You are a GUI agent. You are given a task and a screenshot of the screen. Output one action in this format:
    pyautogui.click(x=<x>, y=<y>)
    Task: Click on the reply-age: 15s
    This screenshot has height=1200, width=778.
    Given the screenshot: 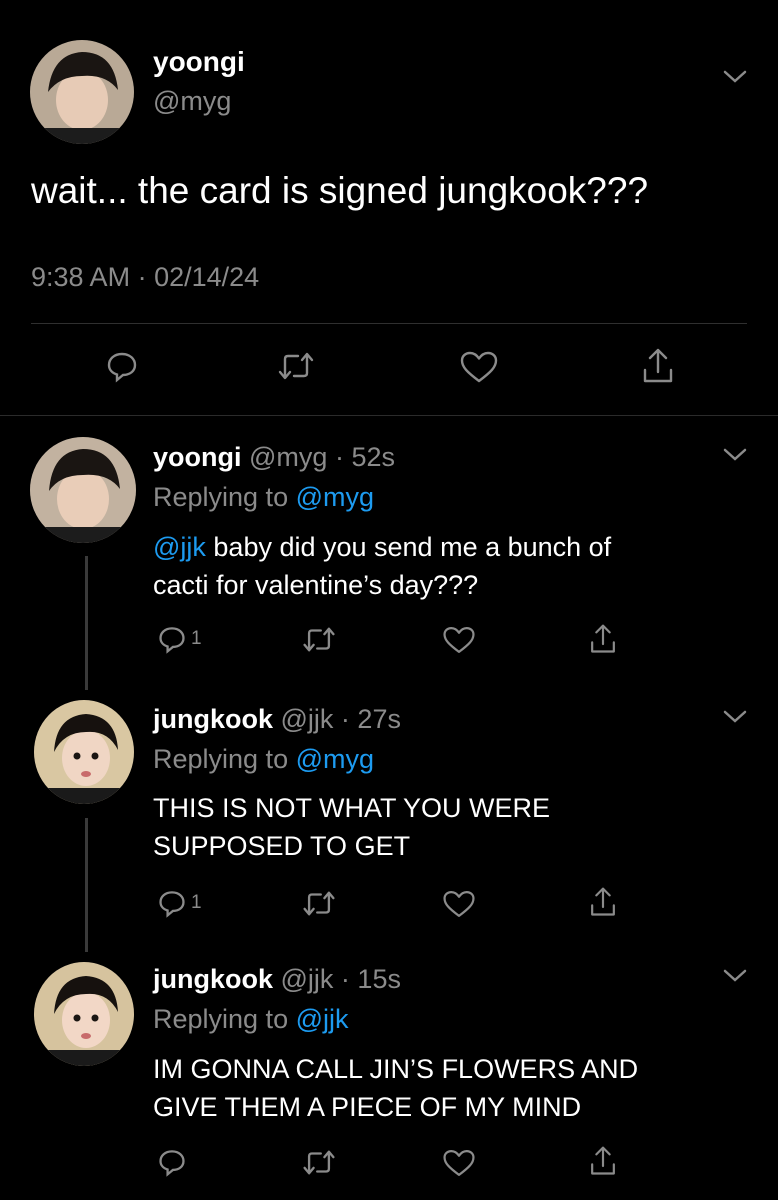 What is the action you would take?
    pyautogui.click(x=379, y=979)
    